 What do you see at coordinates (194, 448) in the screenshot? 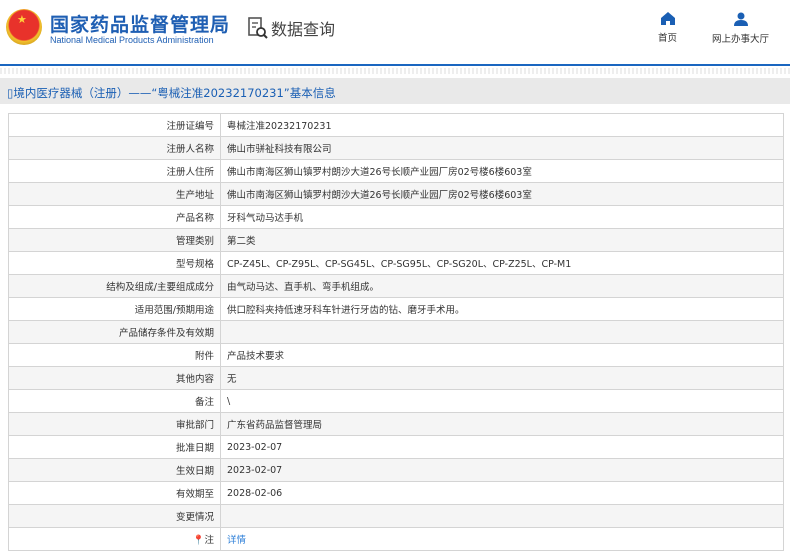
I see `field-label-text: 批准日期` at bounding box center [194, 448].